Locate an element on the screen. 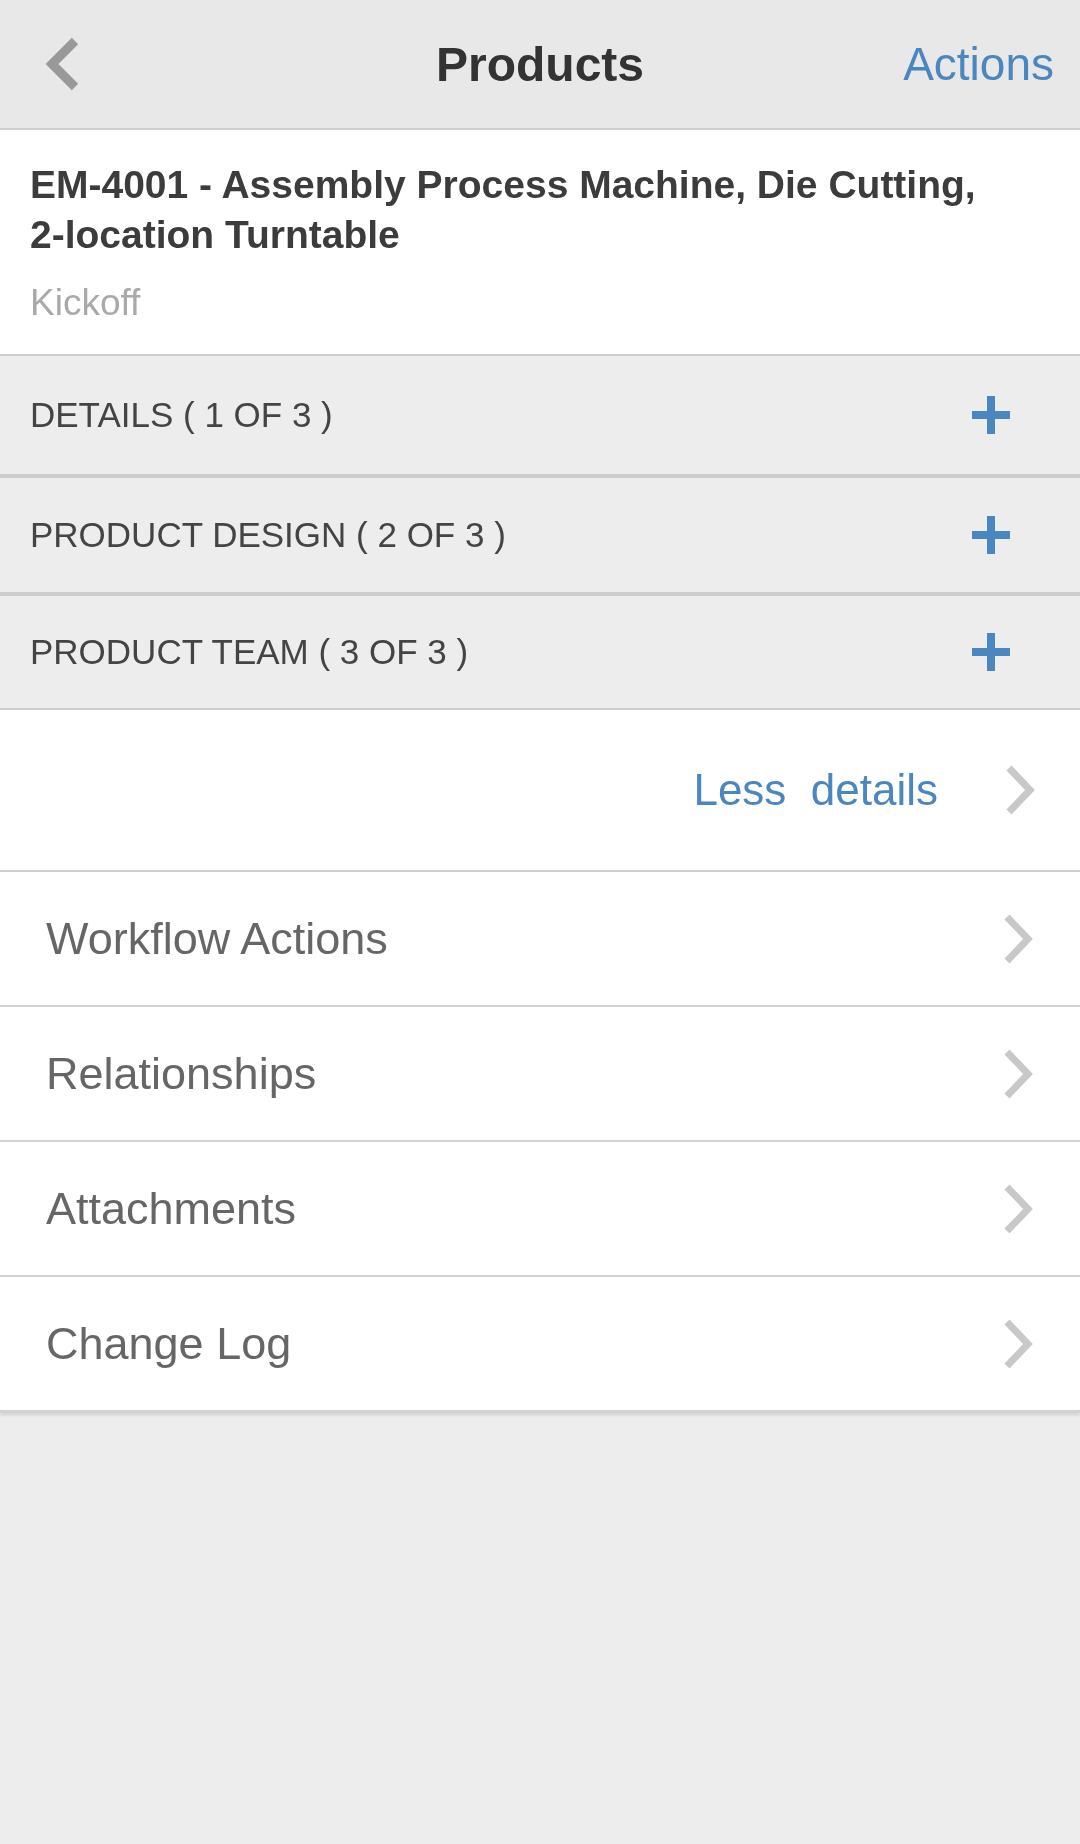  less-details-button: Less details is located at coordinates (540, 791).